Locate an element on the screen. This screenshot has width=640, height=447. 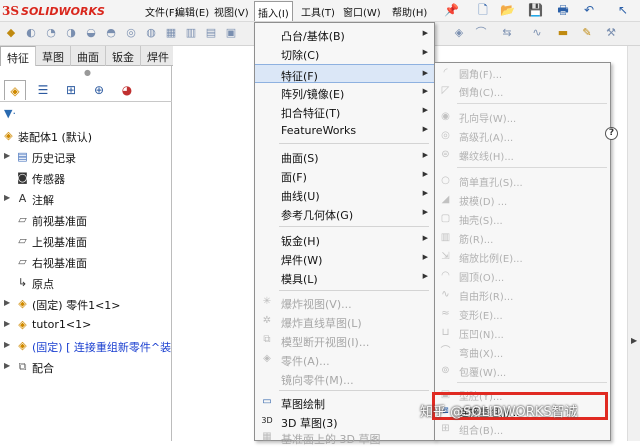
menu-item-3d-sketch-on-plane: ▦ 基准面上的 3D 草图 is located at coordinates (344, 437).